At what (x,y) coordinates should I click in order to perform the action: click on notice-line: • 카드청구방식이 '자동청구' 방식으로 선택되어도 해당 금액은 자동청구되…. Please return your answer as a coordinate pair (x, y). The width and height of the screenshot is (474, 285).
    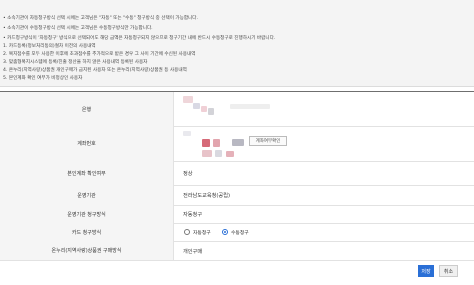
    Looking at the image, I should click on (139, 38).